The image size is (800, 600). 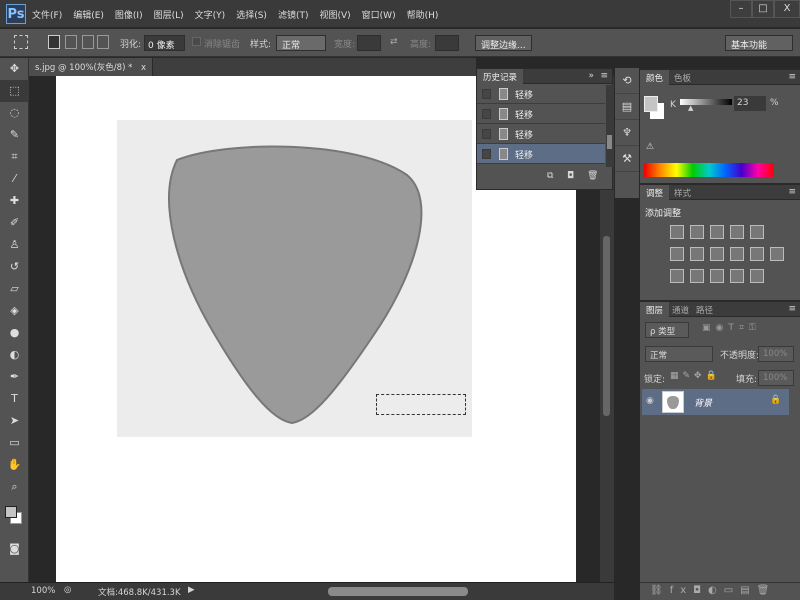 I want to click on snapshot-camera-icon: ◘, so click(x=570, y=176).